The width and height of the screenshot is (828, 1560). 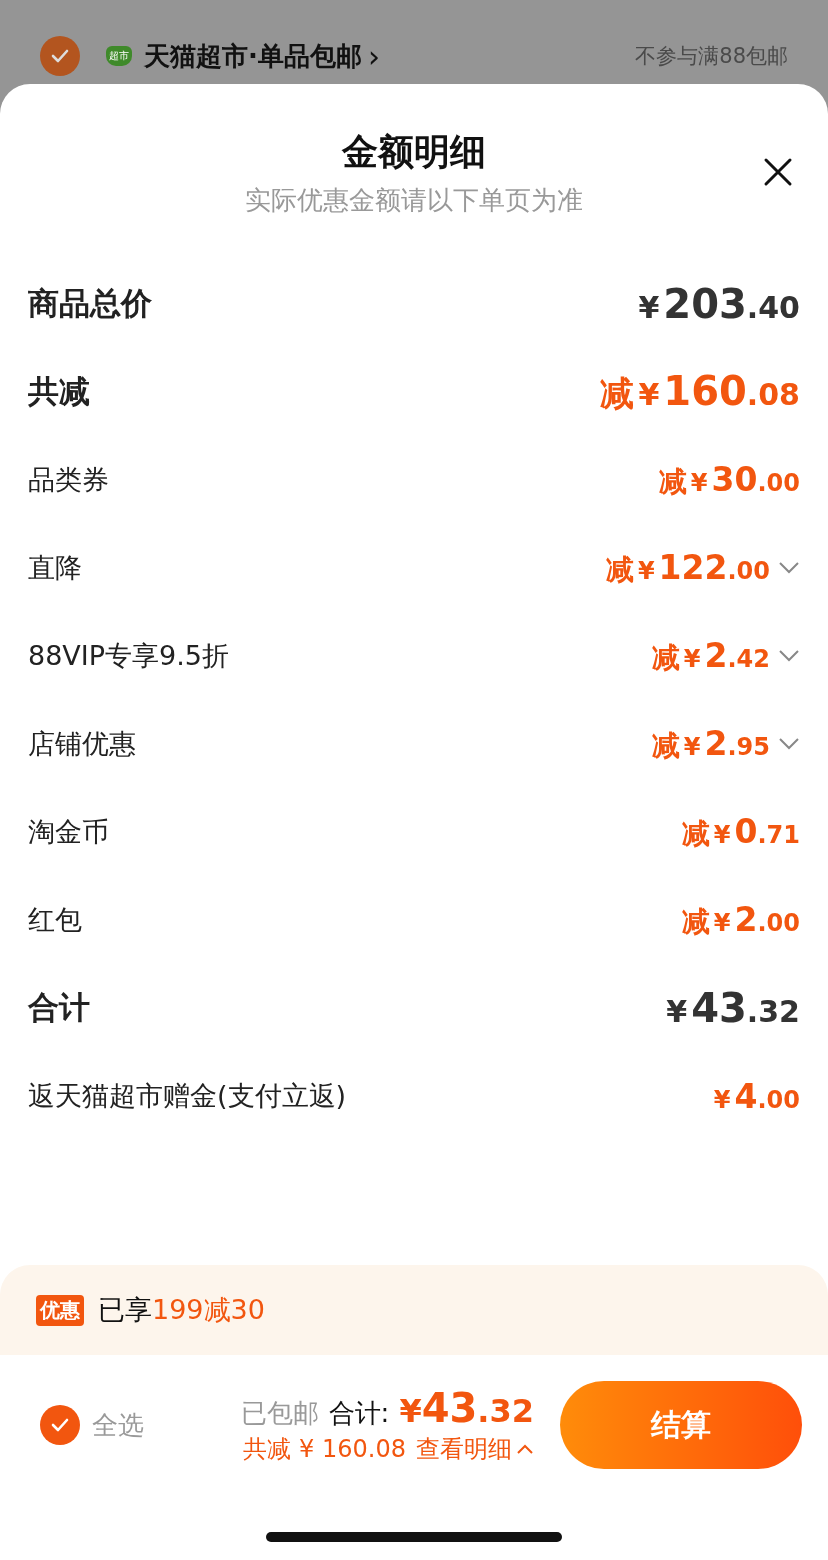 I want to click on store-checkbox, so click(x=60, y=56).